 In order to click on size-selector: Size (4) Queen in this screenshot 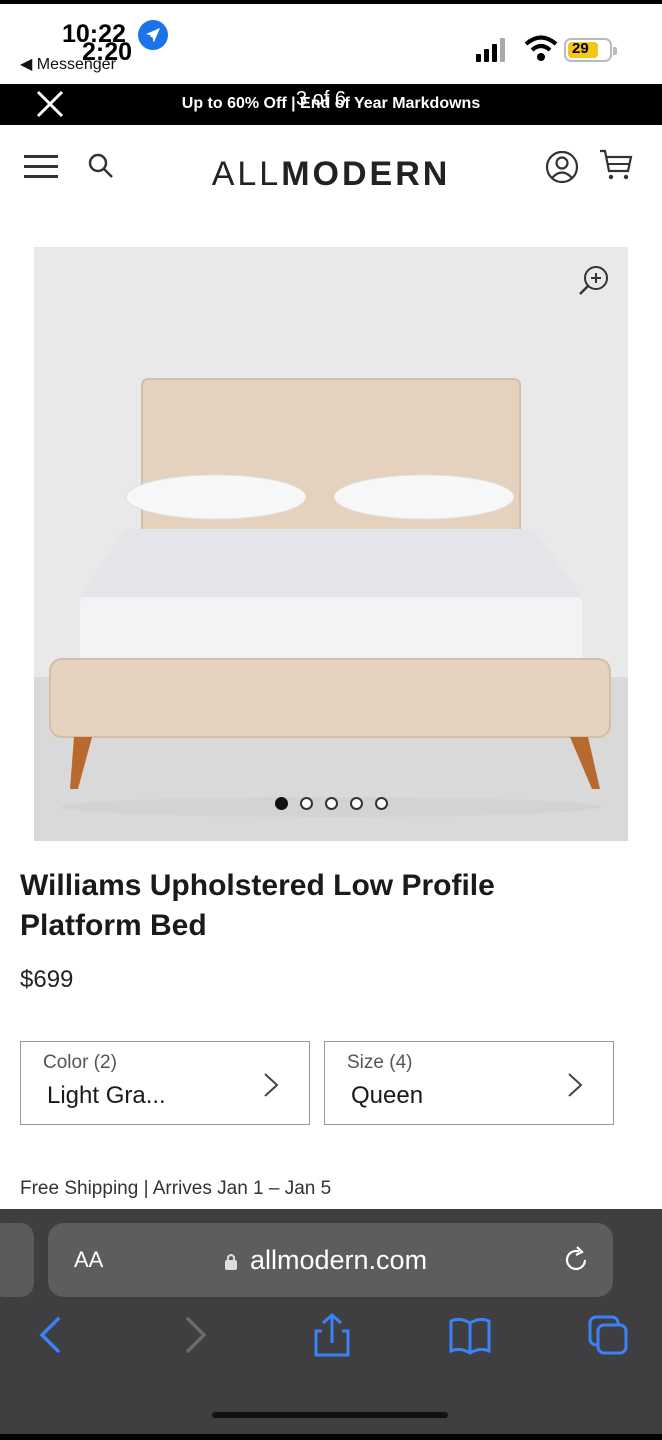, I will do `click(469, 1083)`.